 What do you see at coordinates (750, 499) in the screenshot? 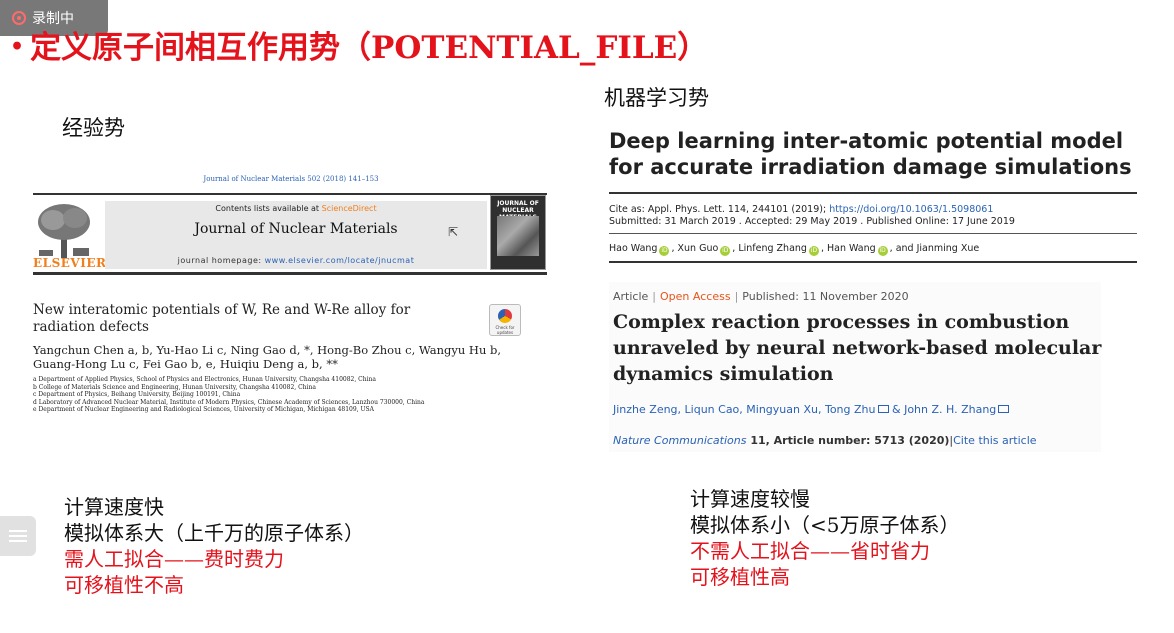
I see `property-line: 计算速度较慢` at bounding box center [750, 499].